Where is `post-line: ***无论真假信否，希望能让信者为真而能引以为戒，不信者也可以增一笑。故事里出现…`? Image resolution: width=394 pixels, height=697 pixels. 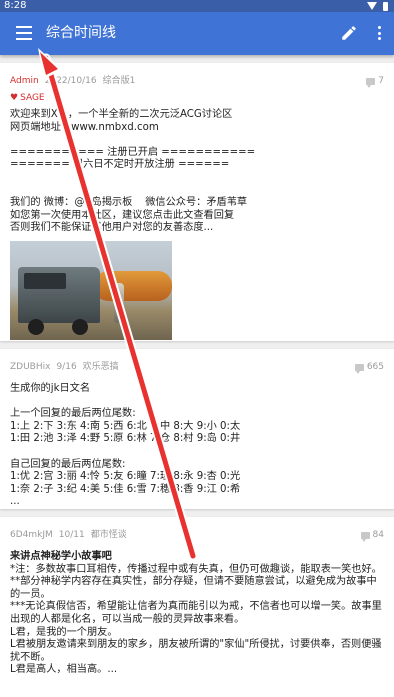
post-line: ***无论真假信否，希望能让信者为真而能引以为戒，不信者也可以增一笑。故事里出现… is located at coordinates (196, 613).